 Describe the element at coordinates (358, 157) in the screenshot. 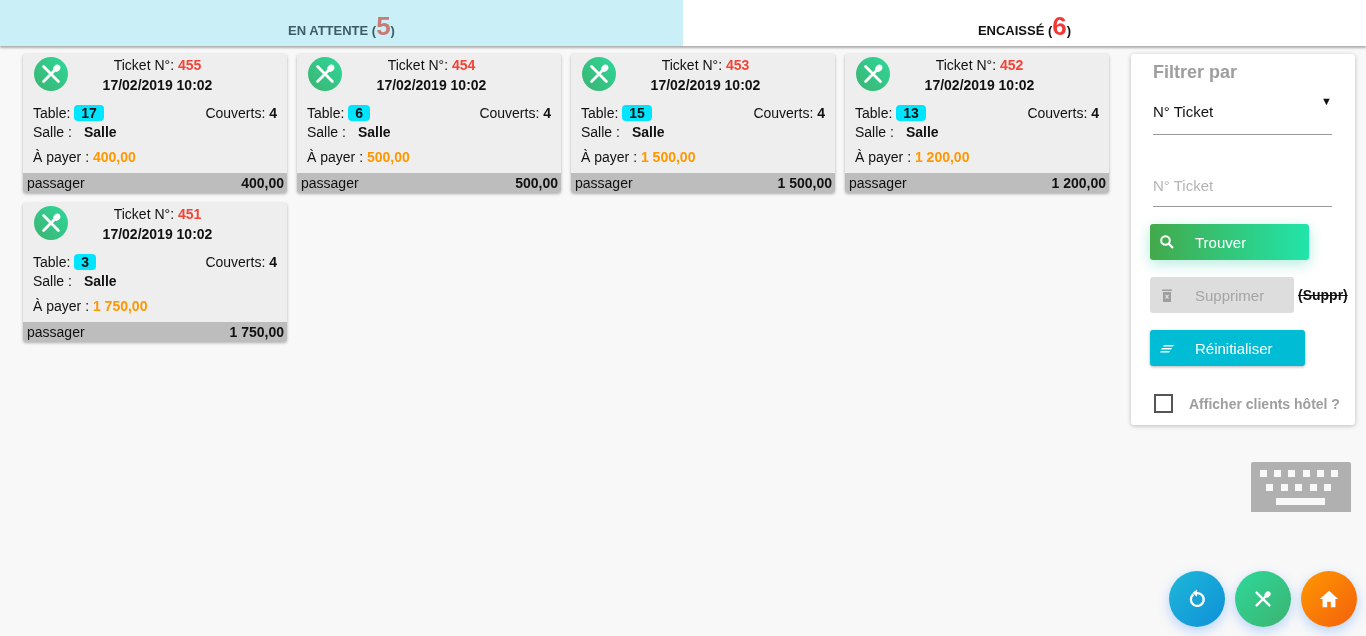

I see `amount-due: À payer : 500,00` at that location.